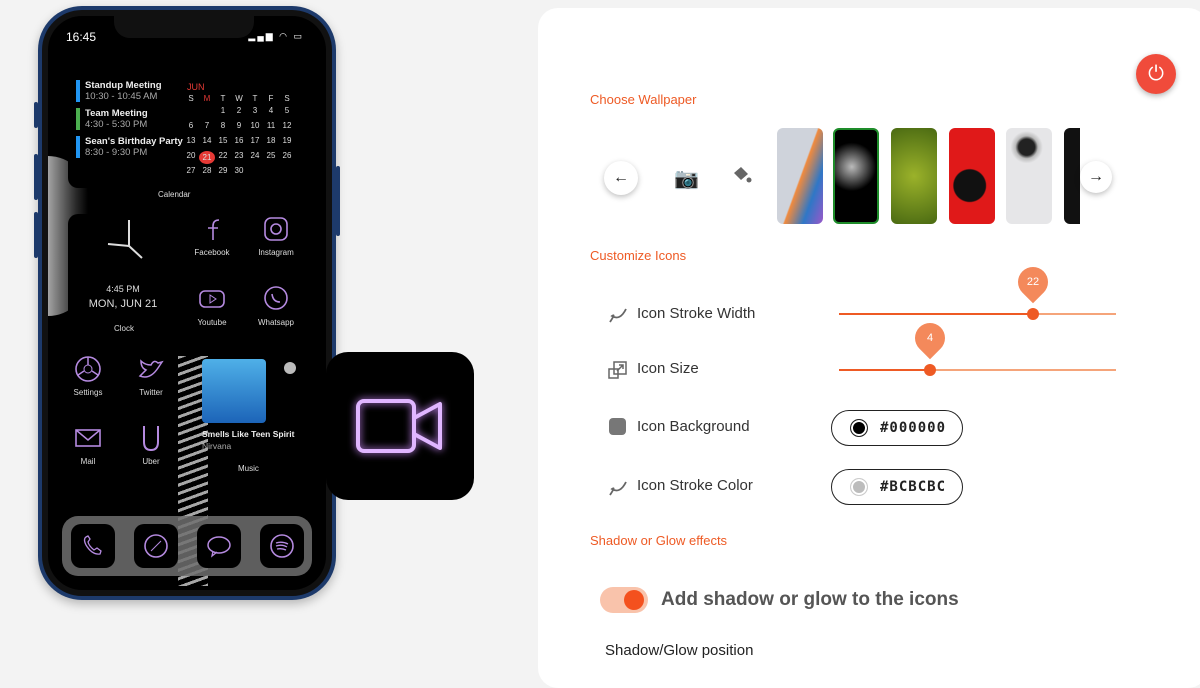 The width and height of the screenshot is (1200, 688). What do you see at coordinates (287, 140) in the screenshot?
I see `calendar-day: 19` at bounding box center [287, 140].